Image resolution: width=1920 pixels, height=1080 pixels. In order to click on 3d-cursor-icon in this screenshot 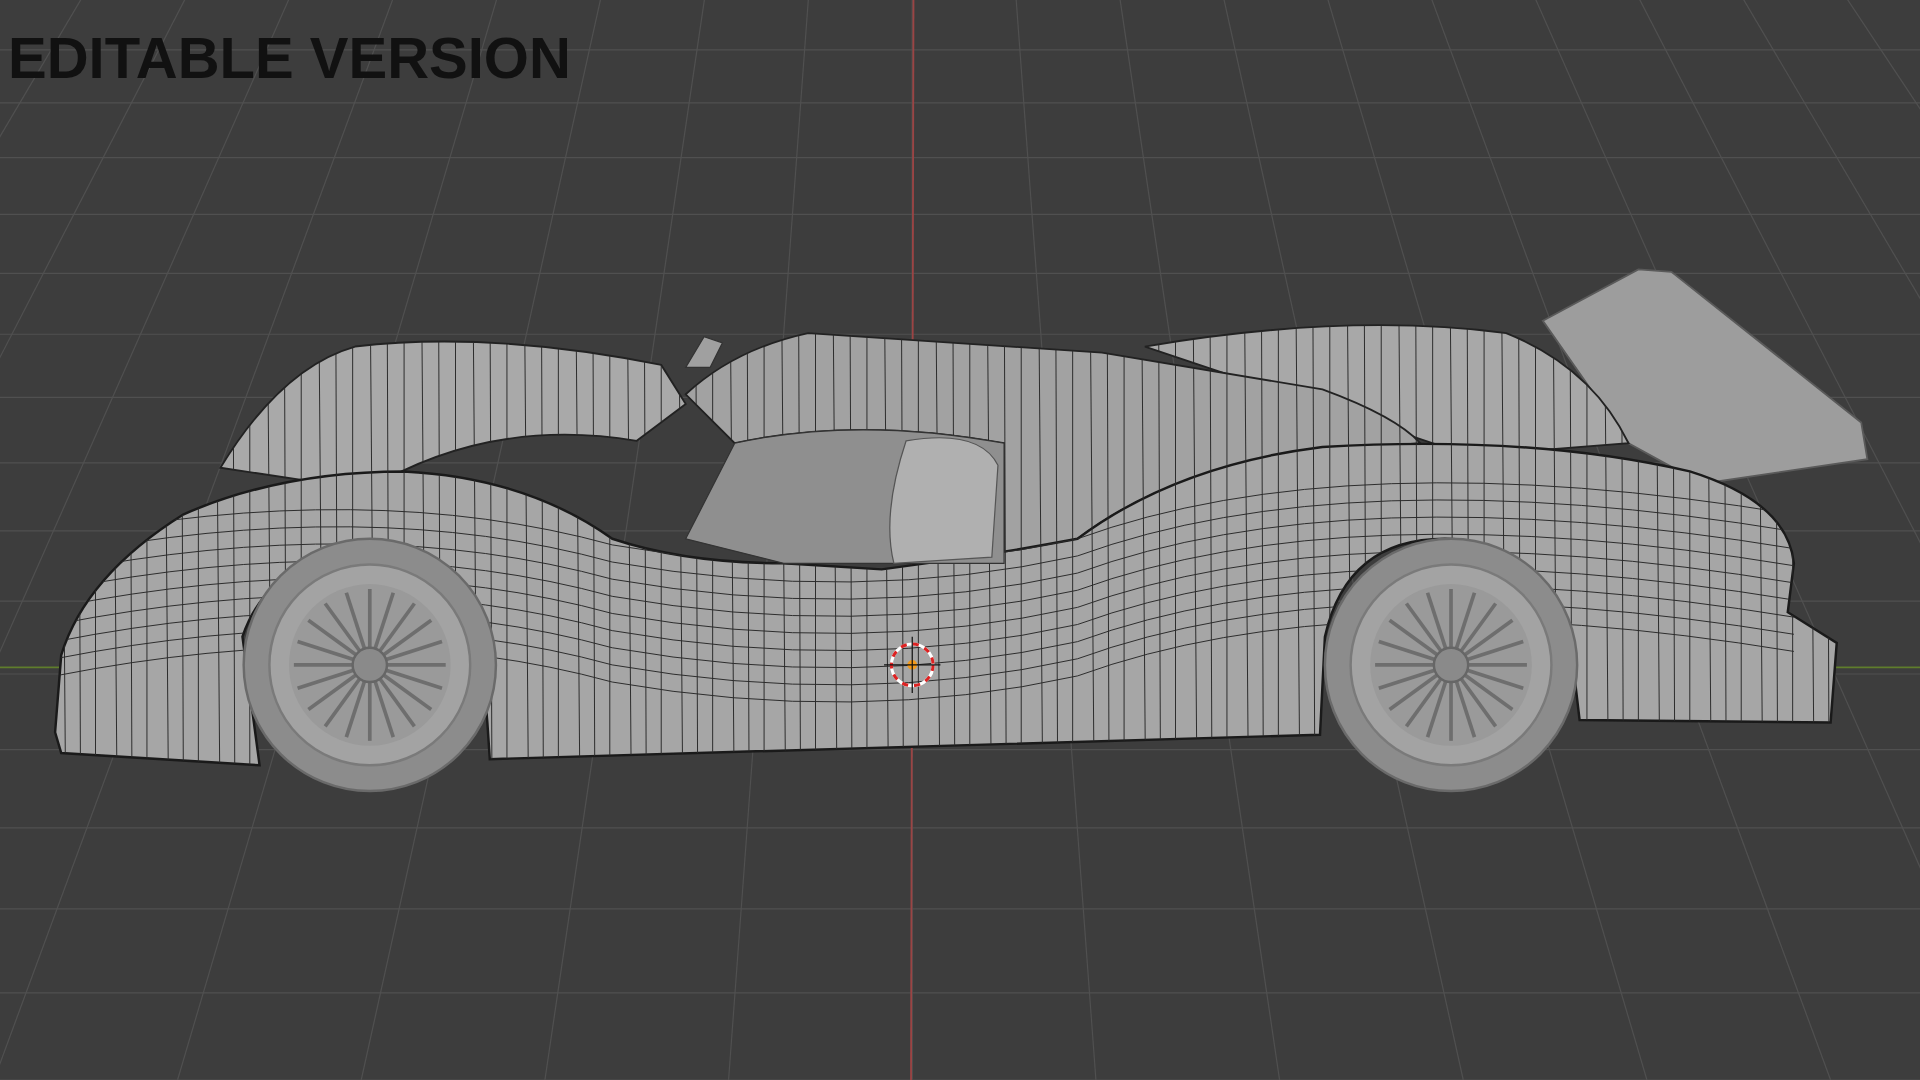, I will do `click(912, 665)`.